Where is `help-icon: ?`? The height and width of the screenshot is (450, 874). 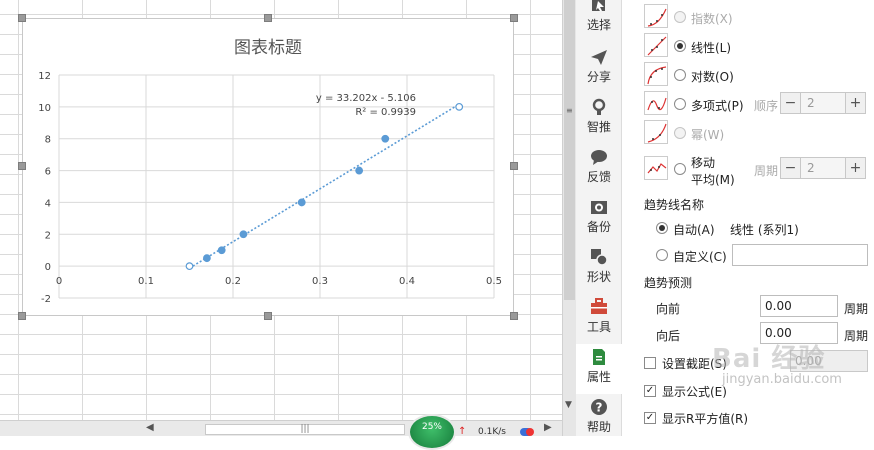 help-icon: ? is located at coordinates (599, 407).